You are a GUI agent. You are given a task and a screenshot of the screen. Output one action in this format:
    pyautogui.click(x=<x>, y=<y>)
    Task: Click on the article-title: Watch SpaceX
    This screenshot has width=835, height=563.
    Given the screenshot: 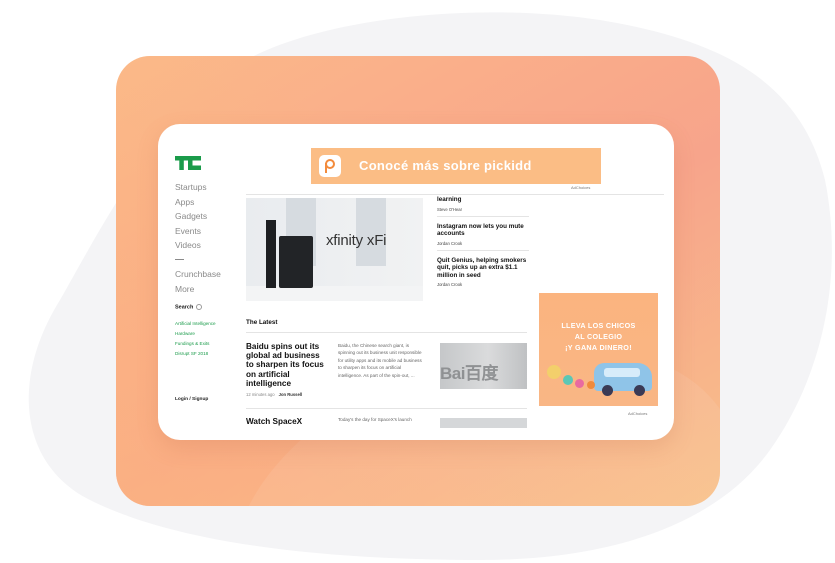 What is the action you would take?
    pyautogui.click(x=274, y=421)
    